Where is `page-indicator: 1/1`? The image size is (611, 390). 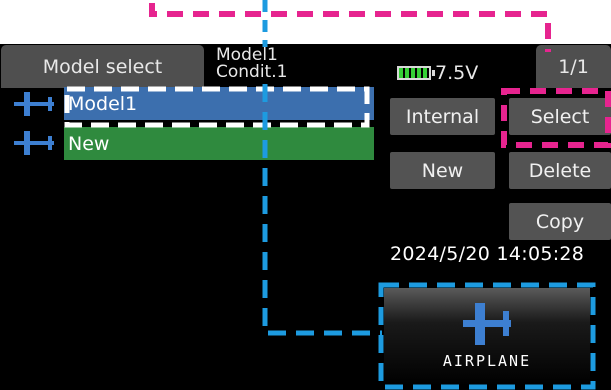 page-indicator: 1/1 is located at coordinates (573, 66).